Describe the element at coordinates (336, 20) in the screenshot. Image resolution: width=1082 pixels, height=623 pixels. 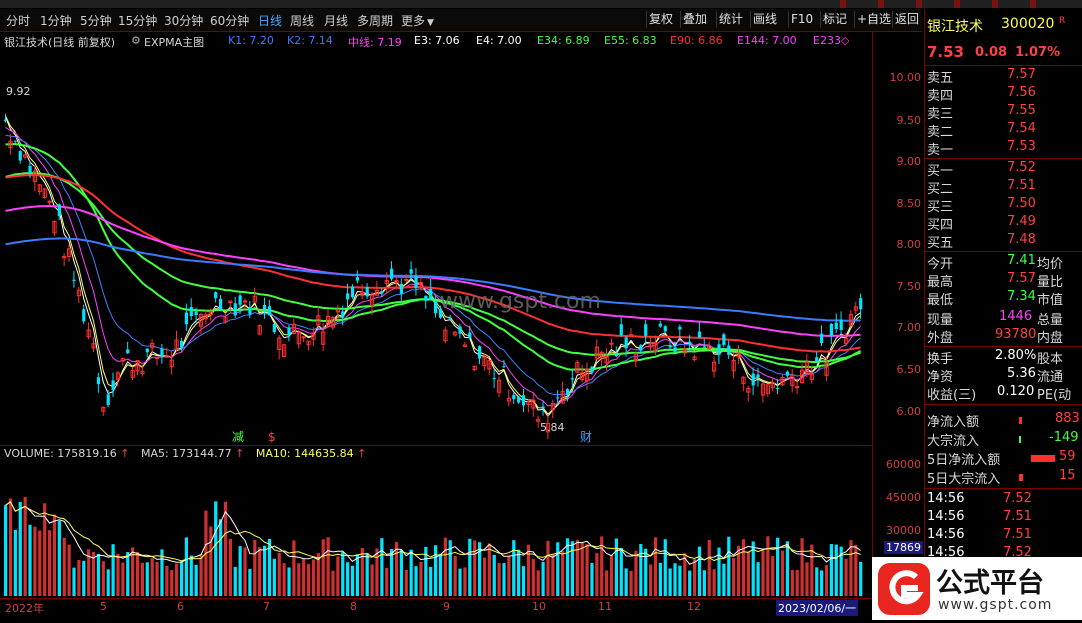
I see `period-tab: 月线` at that location.